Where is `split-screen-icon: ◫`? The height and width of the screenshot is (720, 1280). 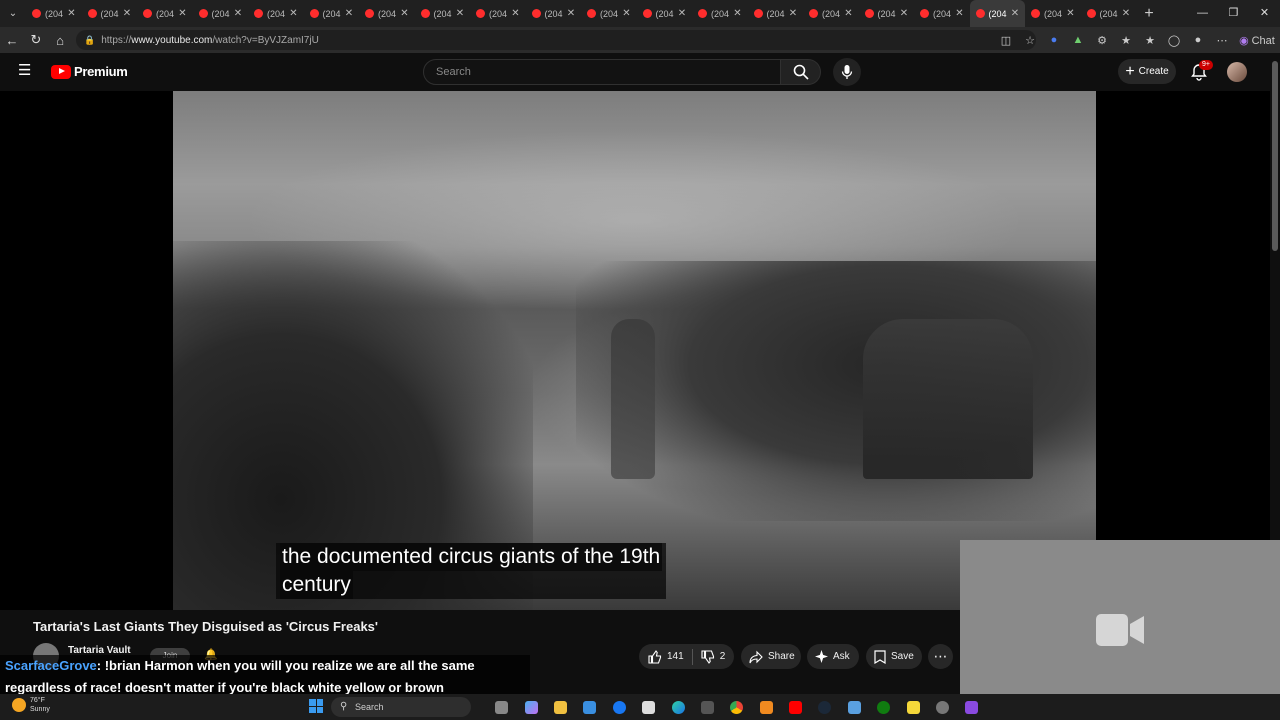
split-screen-icon: ◫ is located at coordinates (1006, 40).